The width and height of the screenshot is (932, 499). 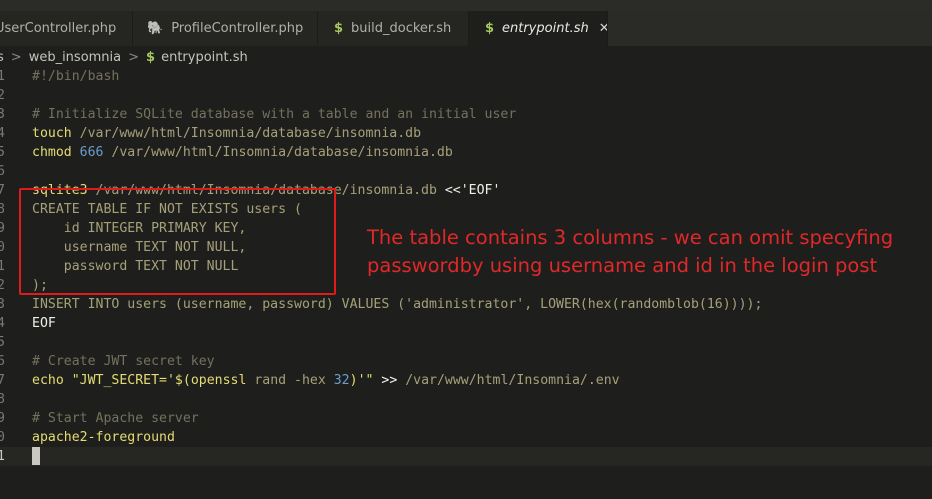 I want to click on close-icon: ✕, so click(x=603, y=28).